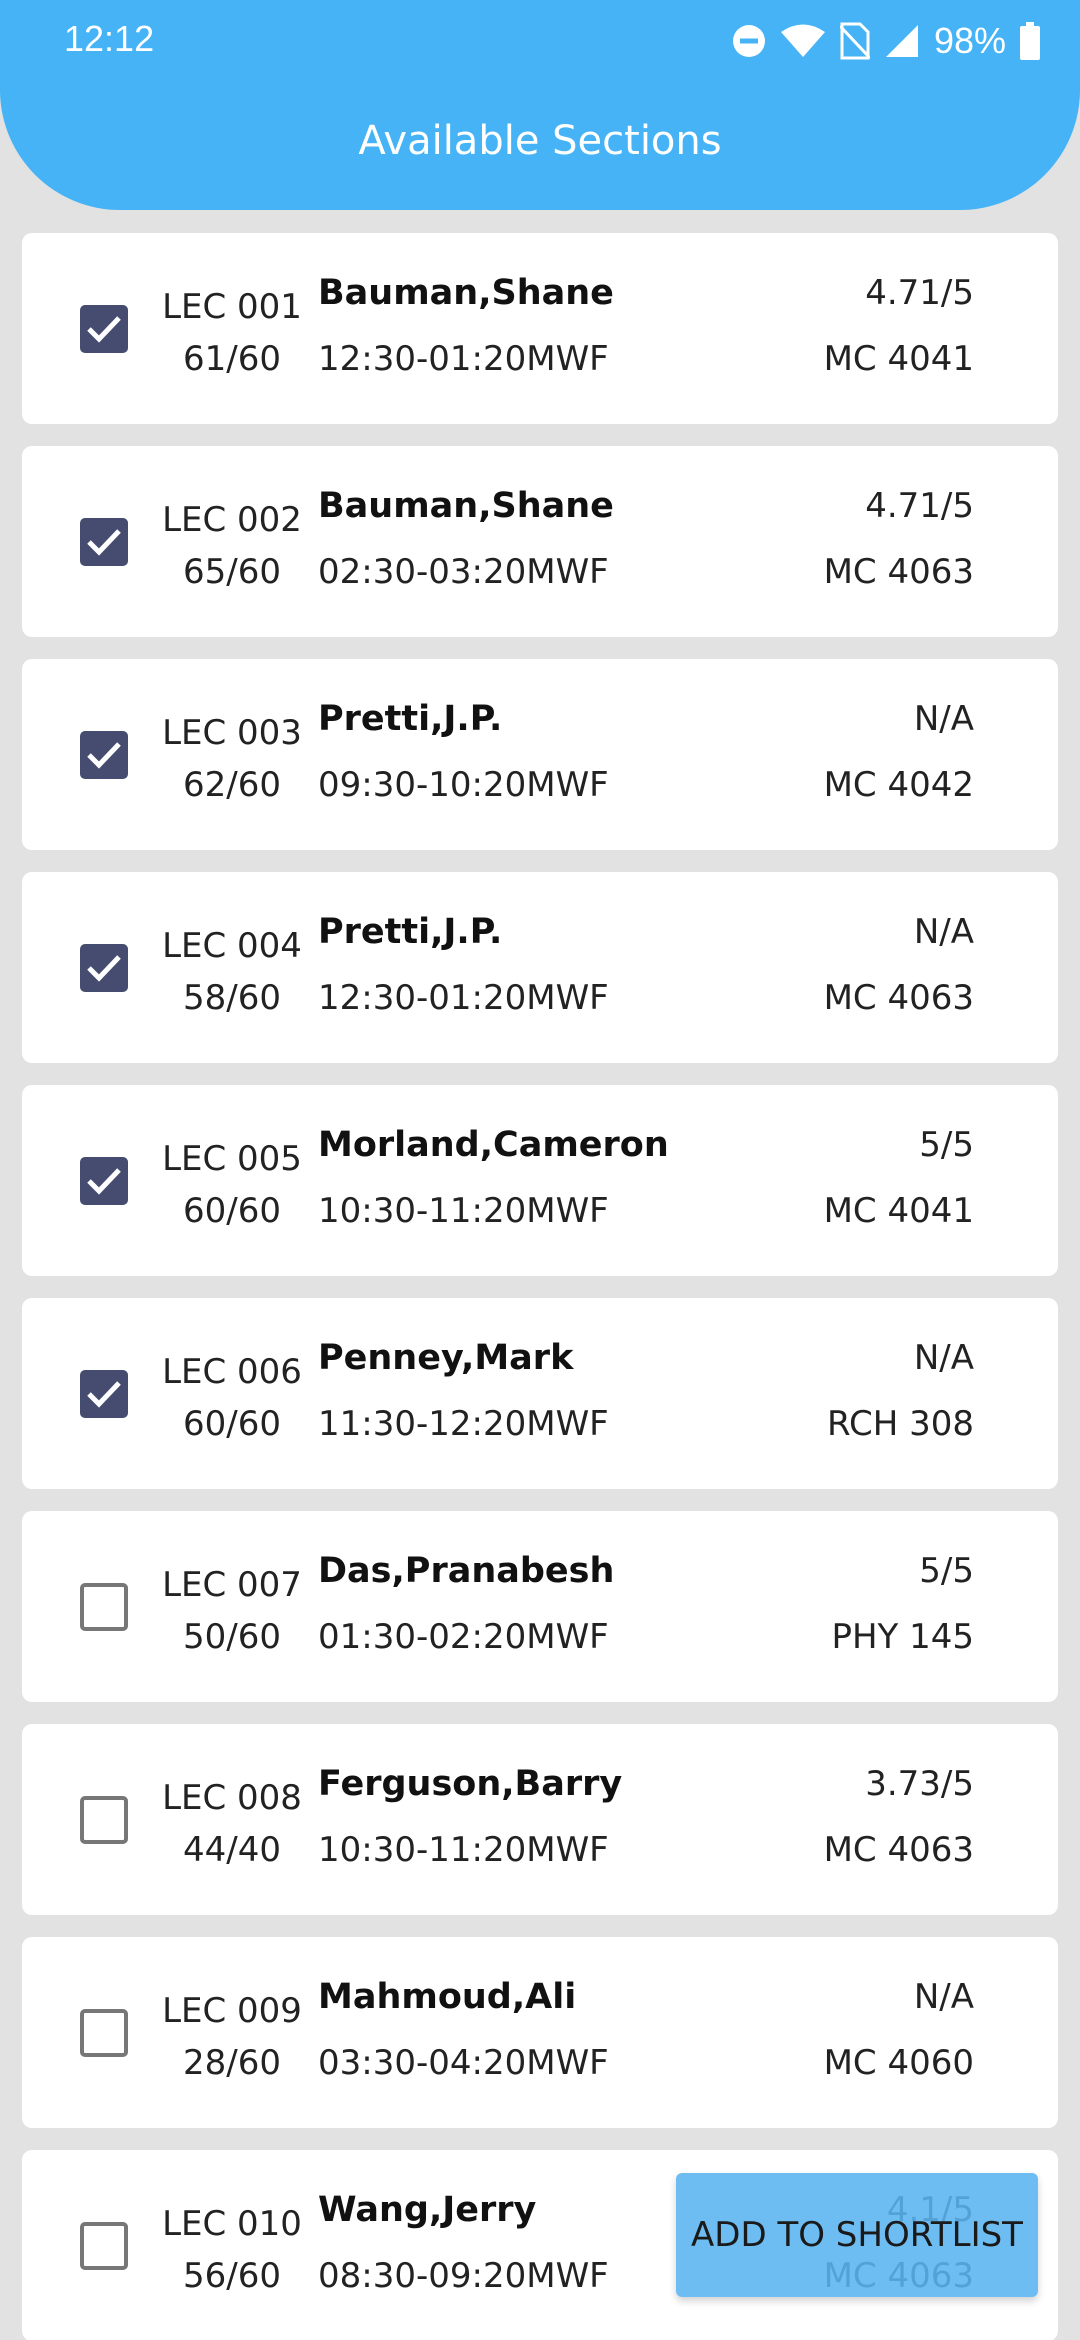  I want to click on section-enrollment: 65/60, so click(232, 572).